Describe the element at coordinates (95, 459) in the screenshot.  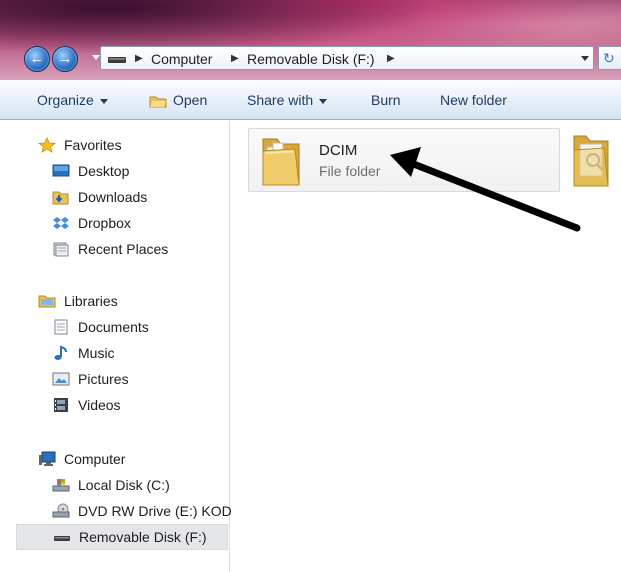
I see `computer-label: Computer` at that location.